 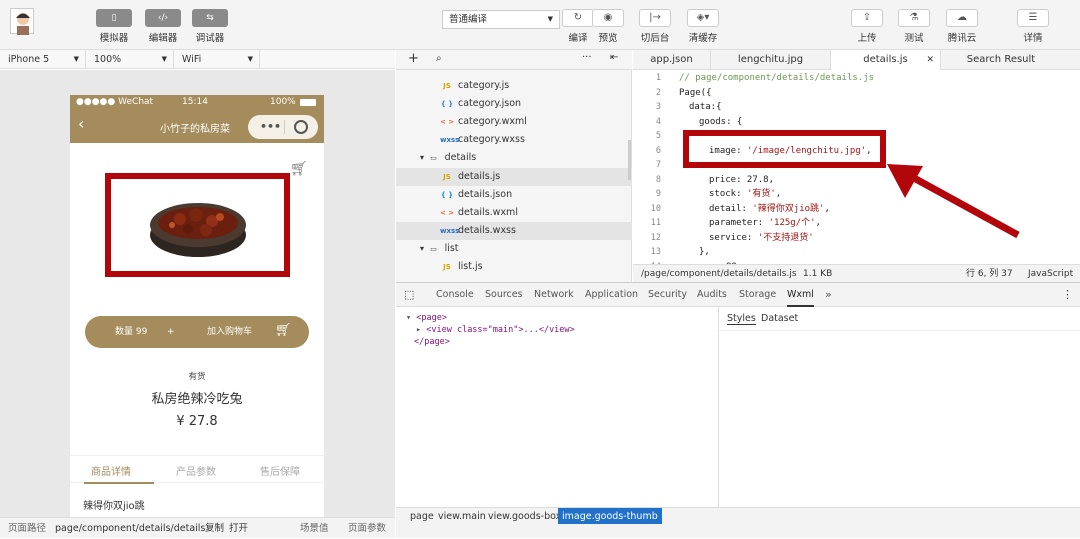 I want to click on page-params-button: 页面参数, so click(x=367, y=528).